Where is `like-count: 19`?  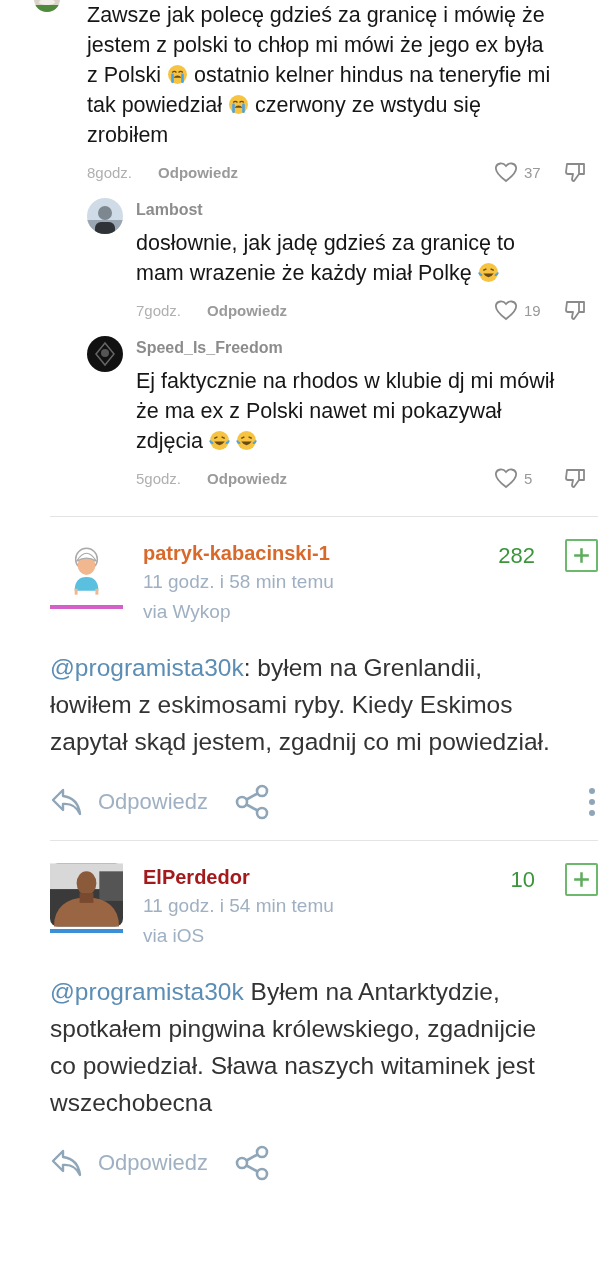 like-count: 19 is located at coordinates (533, 310).